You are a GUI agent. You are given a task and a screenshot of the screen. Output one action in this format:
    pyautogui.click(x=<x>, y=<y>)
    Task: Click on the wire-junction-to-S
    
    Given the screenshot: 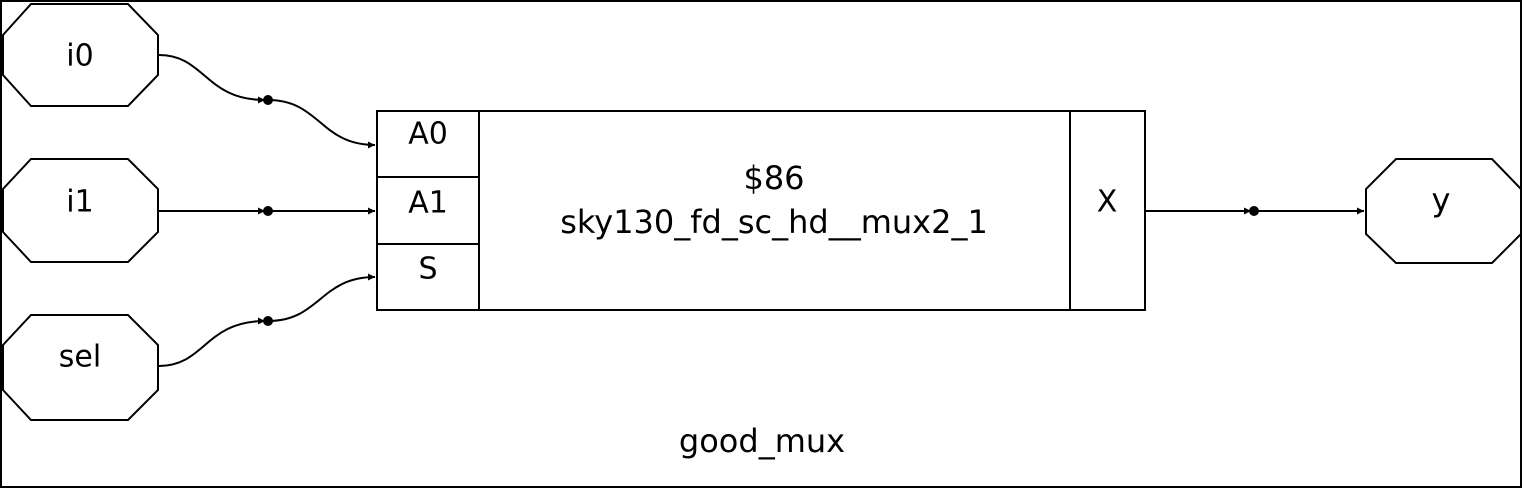 What is the action you would take?
    pyautogui.click(x=321, y=297)
    